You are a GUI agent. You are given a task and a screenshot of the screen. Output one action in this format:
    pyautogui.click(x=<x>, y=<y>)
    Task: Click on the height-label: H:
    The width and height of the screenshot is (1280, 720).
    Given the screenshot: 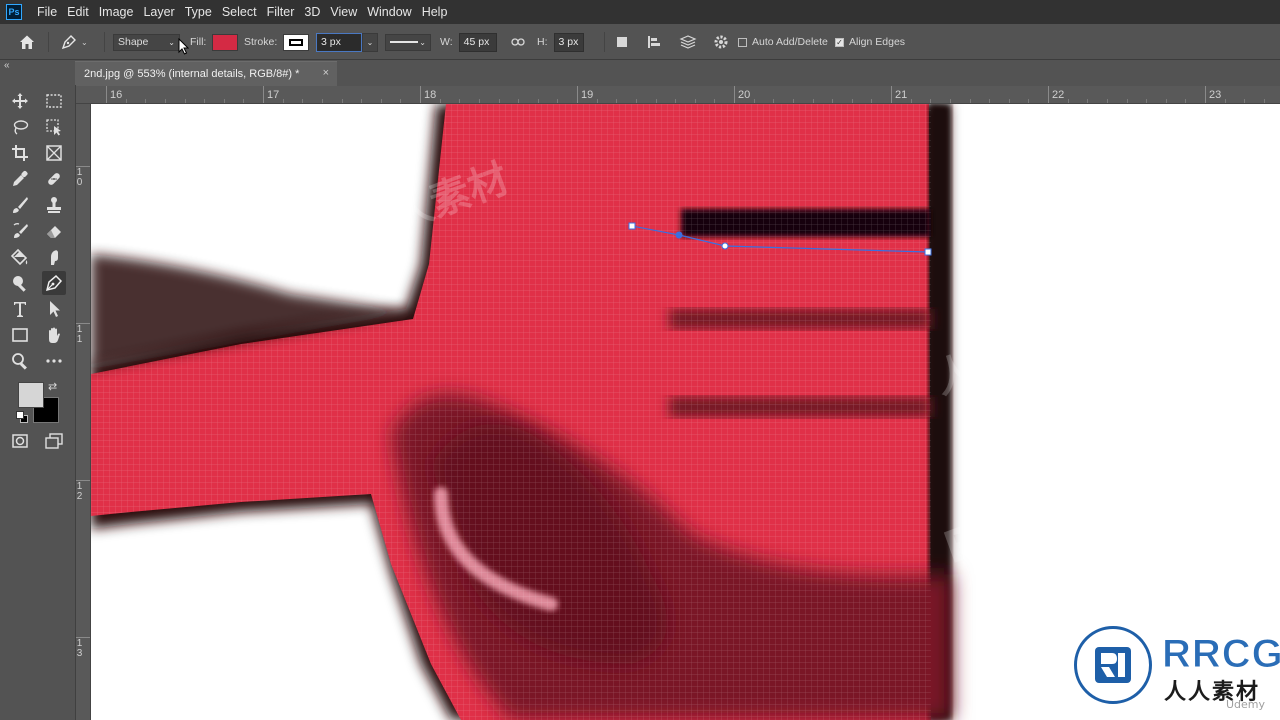 What is the action you would take?
    pyautogui.click(x=542, y=42)
    